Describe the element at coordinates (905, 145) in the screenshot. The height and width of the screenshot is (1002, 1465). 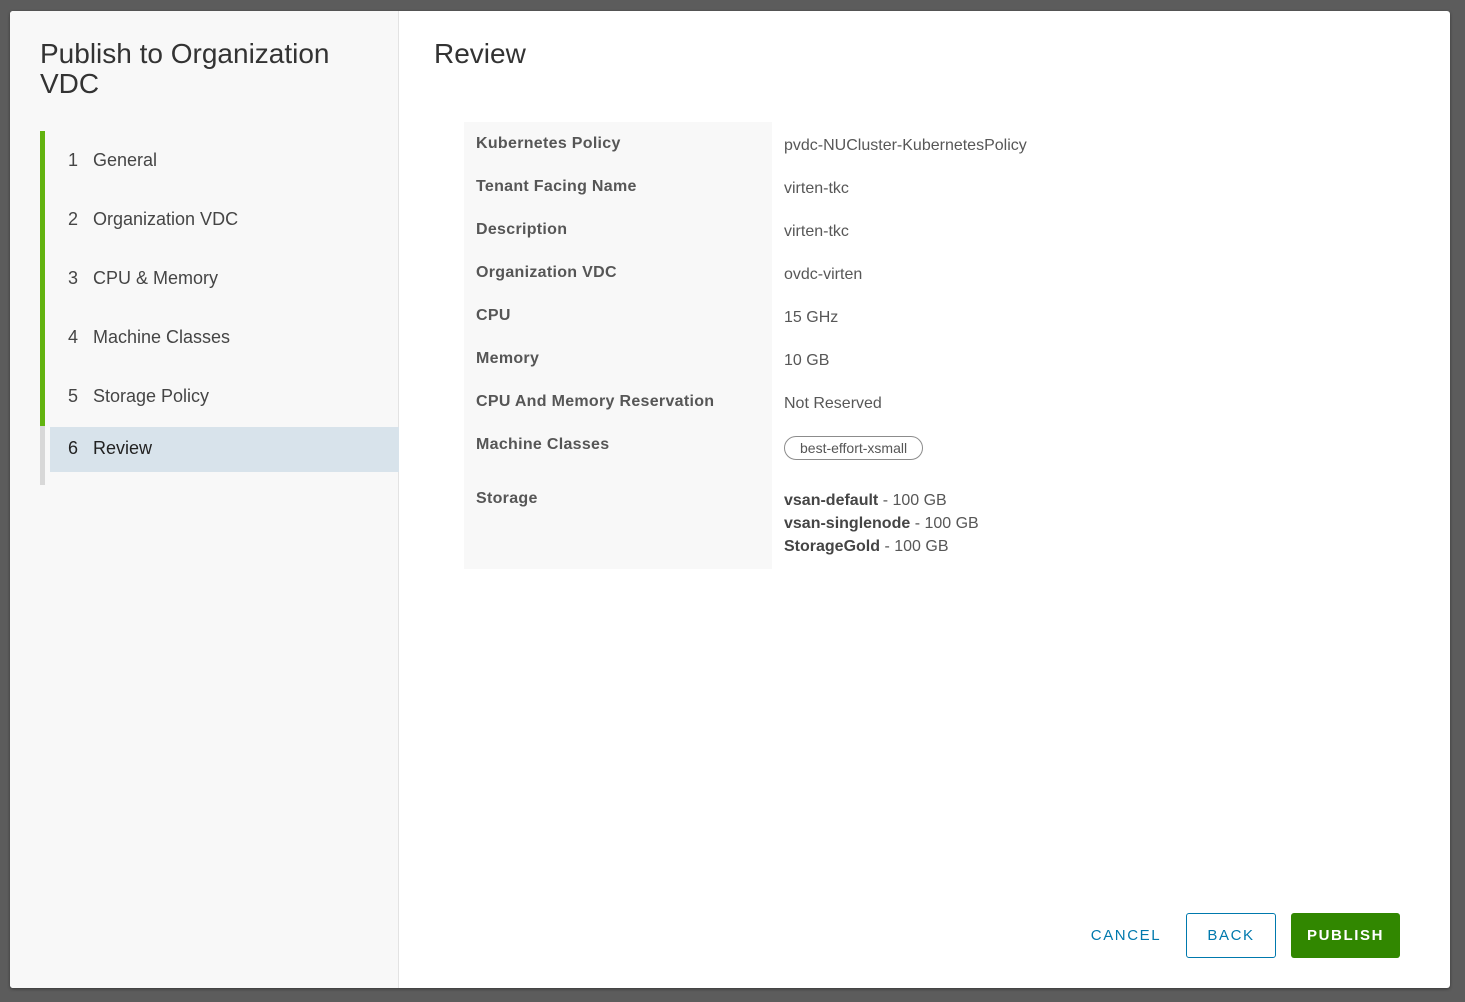
I see `review-value: pvdc-NUCluster-KubernetesPolicy` at that location.